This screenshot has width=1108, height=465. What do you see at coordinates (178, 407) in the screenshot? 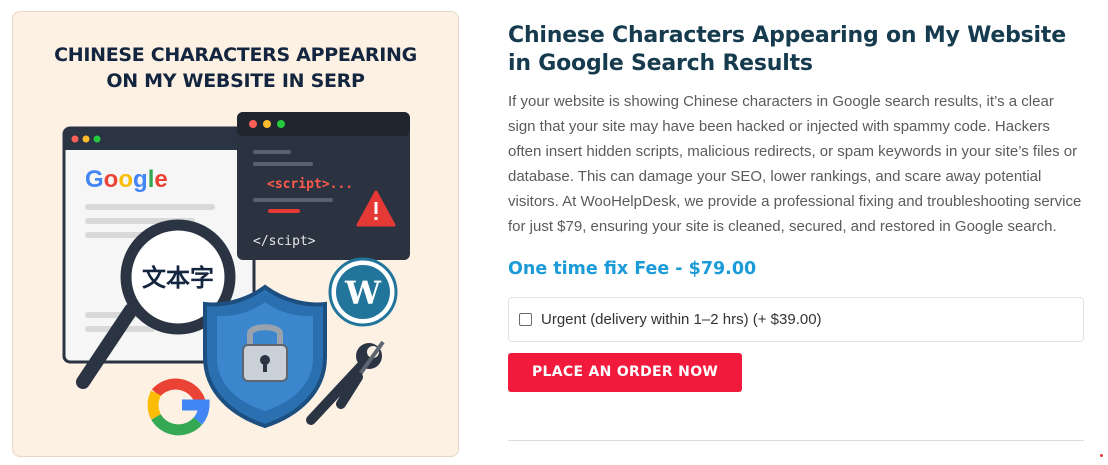
I see `google-logo-icon` at bounding box center [178, 407].